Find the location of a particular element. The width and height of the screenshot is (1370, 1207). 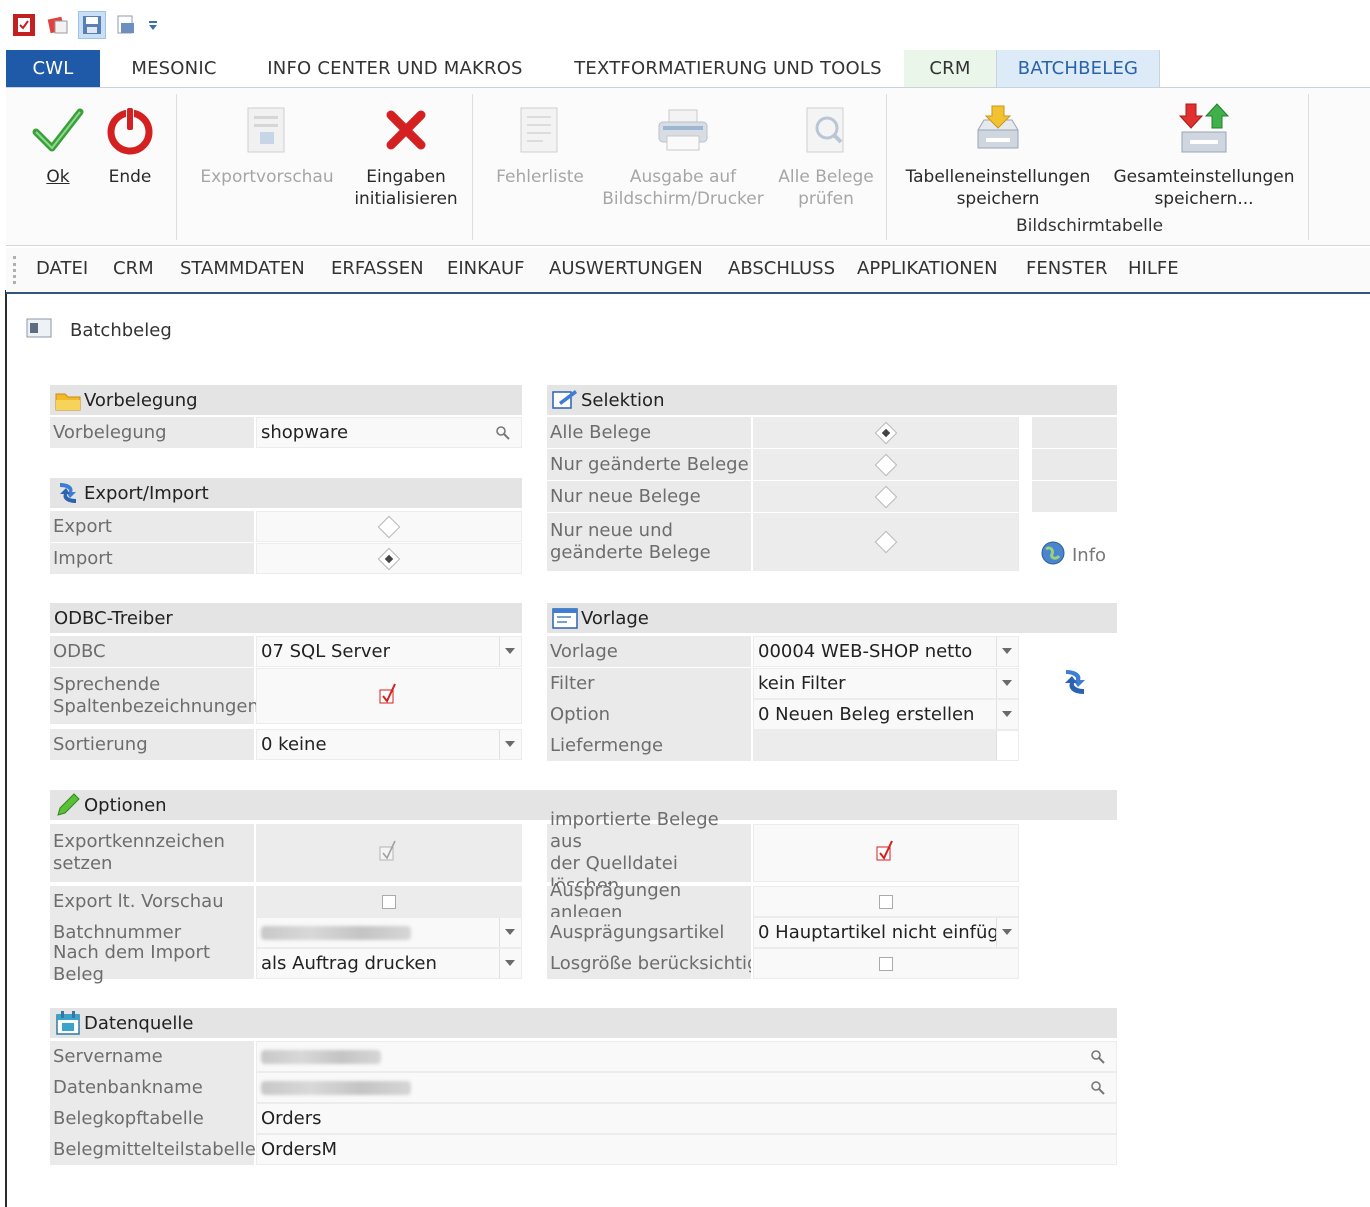

neue-radio is located at coordinates (886, 496).